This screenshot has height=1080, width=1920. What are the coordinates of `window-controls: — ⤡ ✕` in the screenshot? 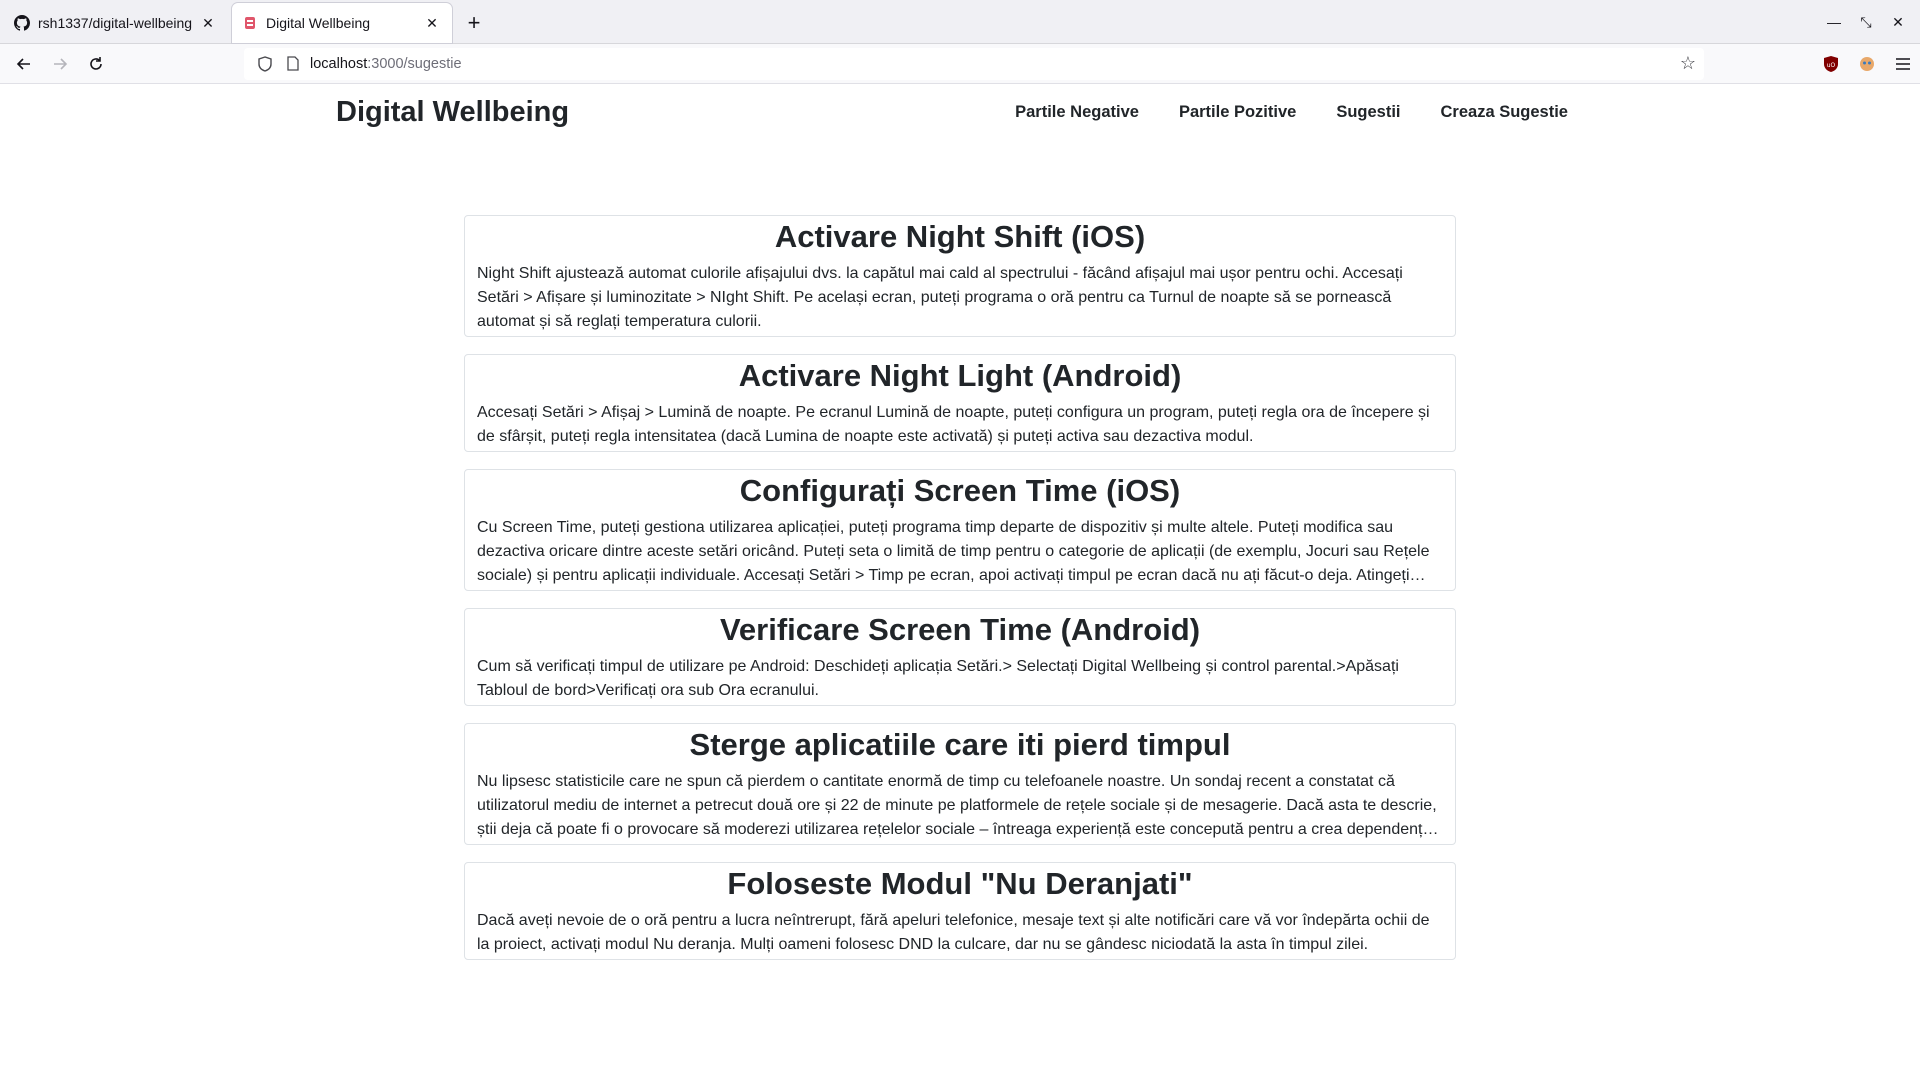 It's located at (1866, 22).